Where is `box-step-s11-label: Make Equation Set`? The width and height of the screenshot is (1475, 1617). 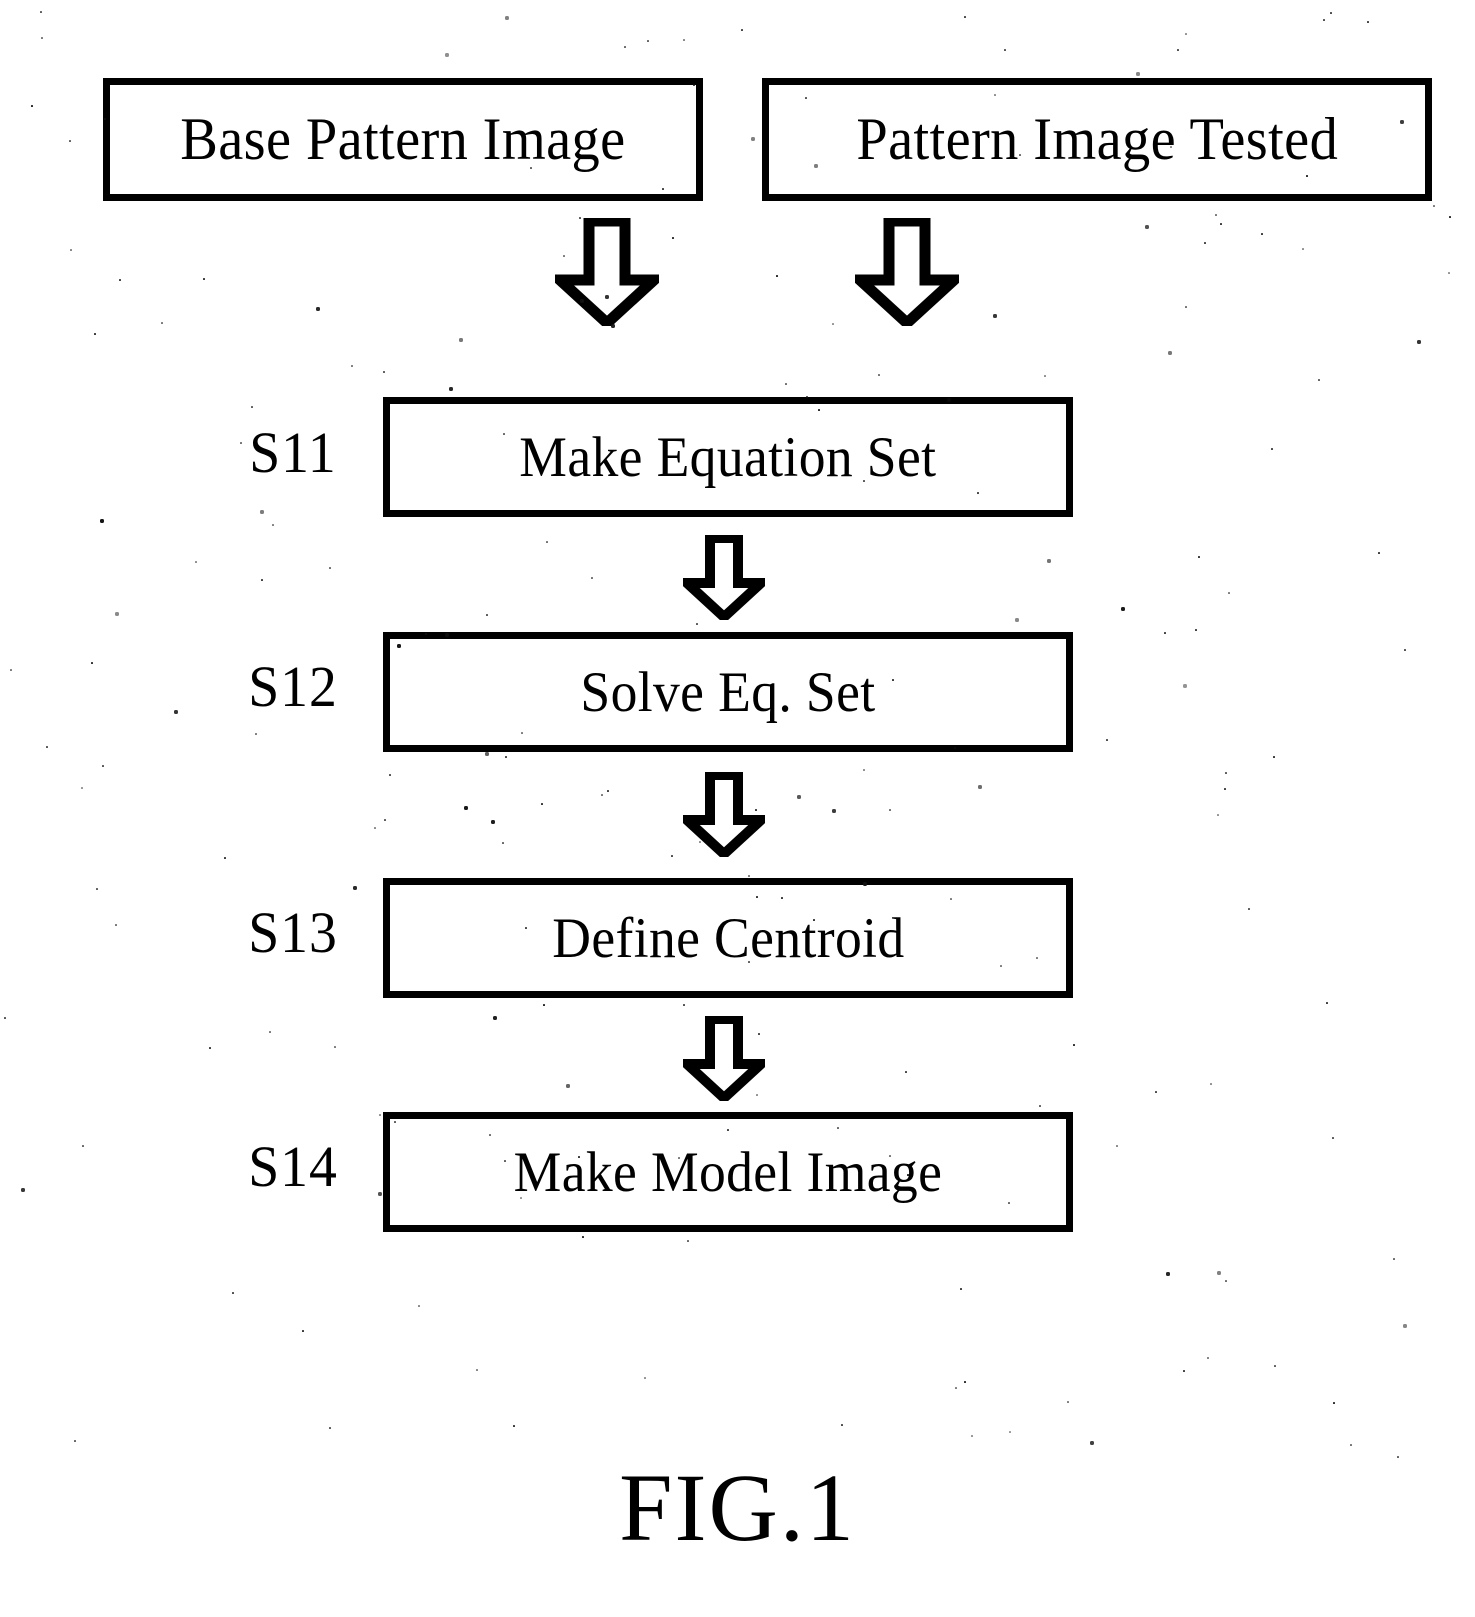
box-step-s11-label: Make Equation Set is located at coordinates (728, 457).